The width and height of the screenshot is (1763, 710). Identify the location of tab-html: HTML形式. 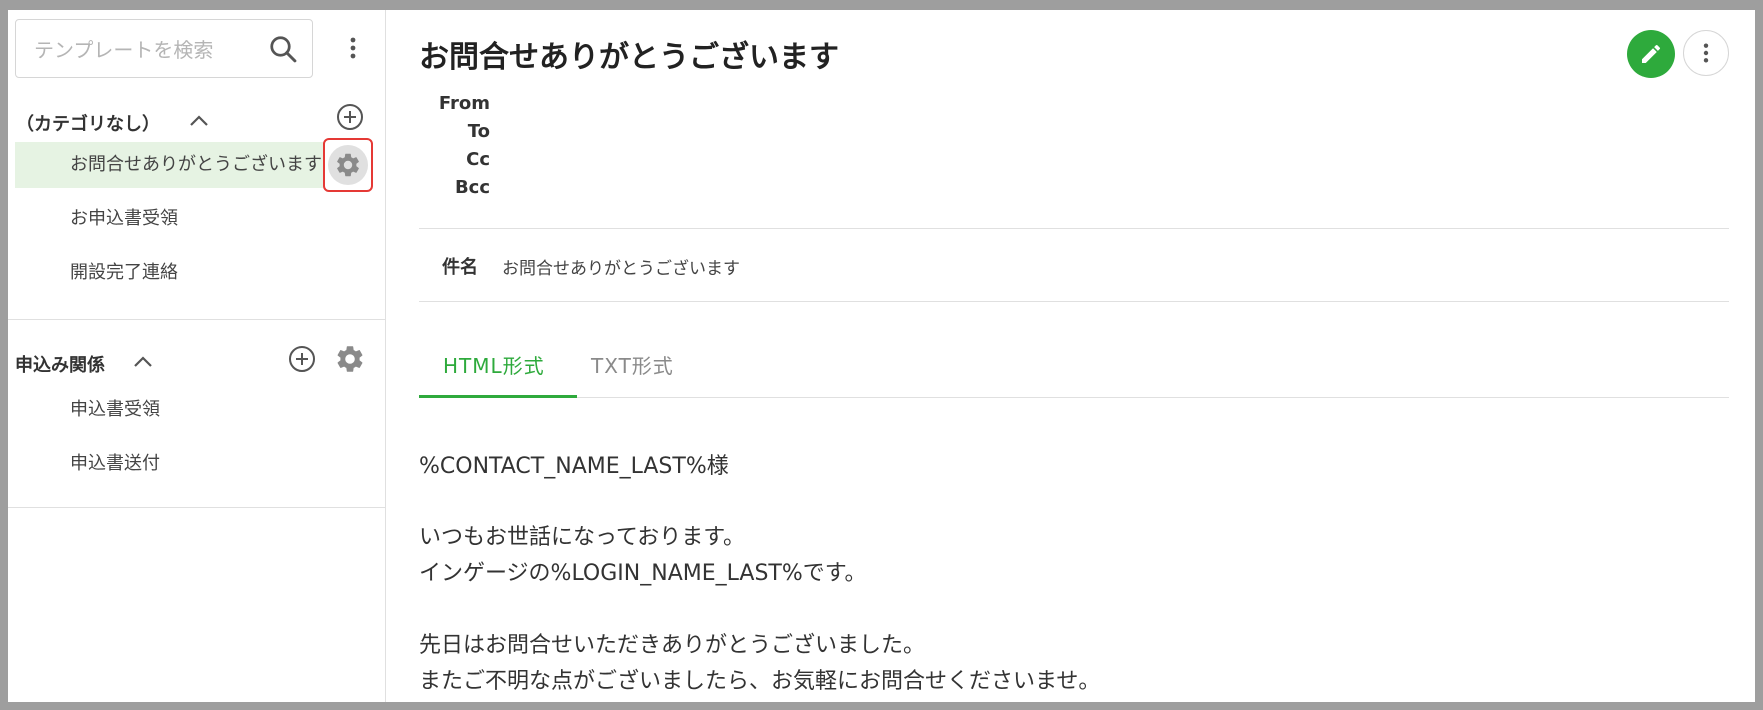
(494, 364).